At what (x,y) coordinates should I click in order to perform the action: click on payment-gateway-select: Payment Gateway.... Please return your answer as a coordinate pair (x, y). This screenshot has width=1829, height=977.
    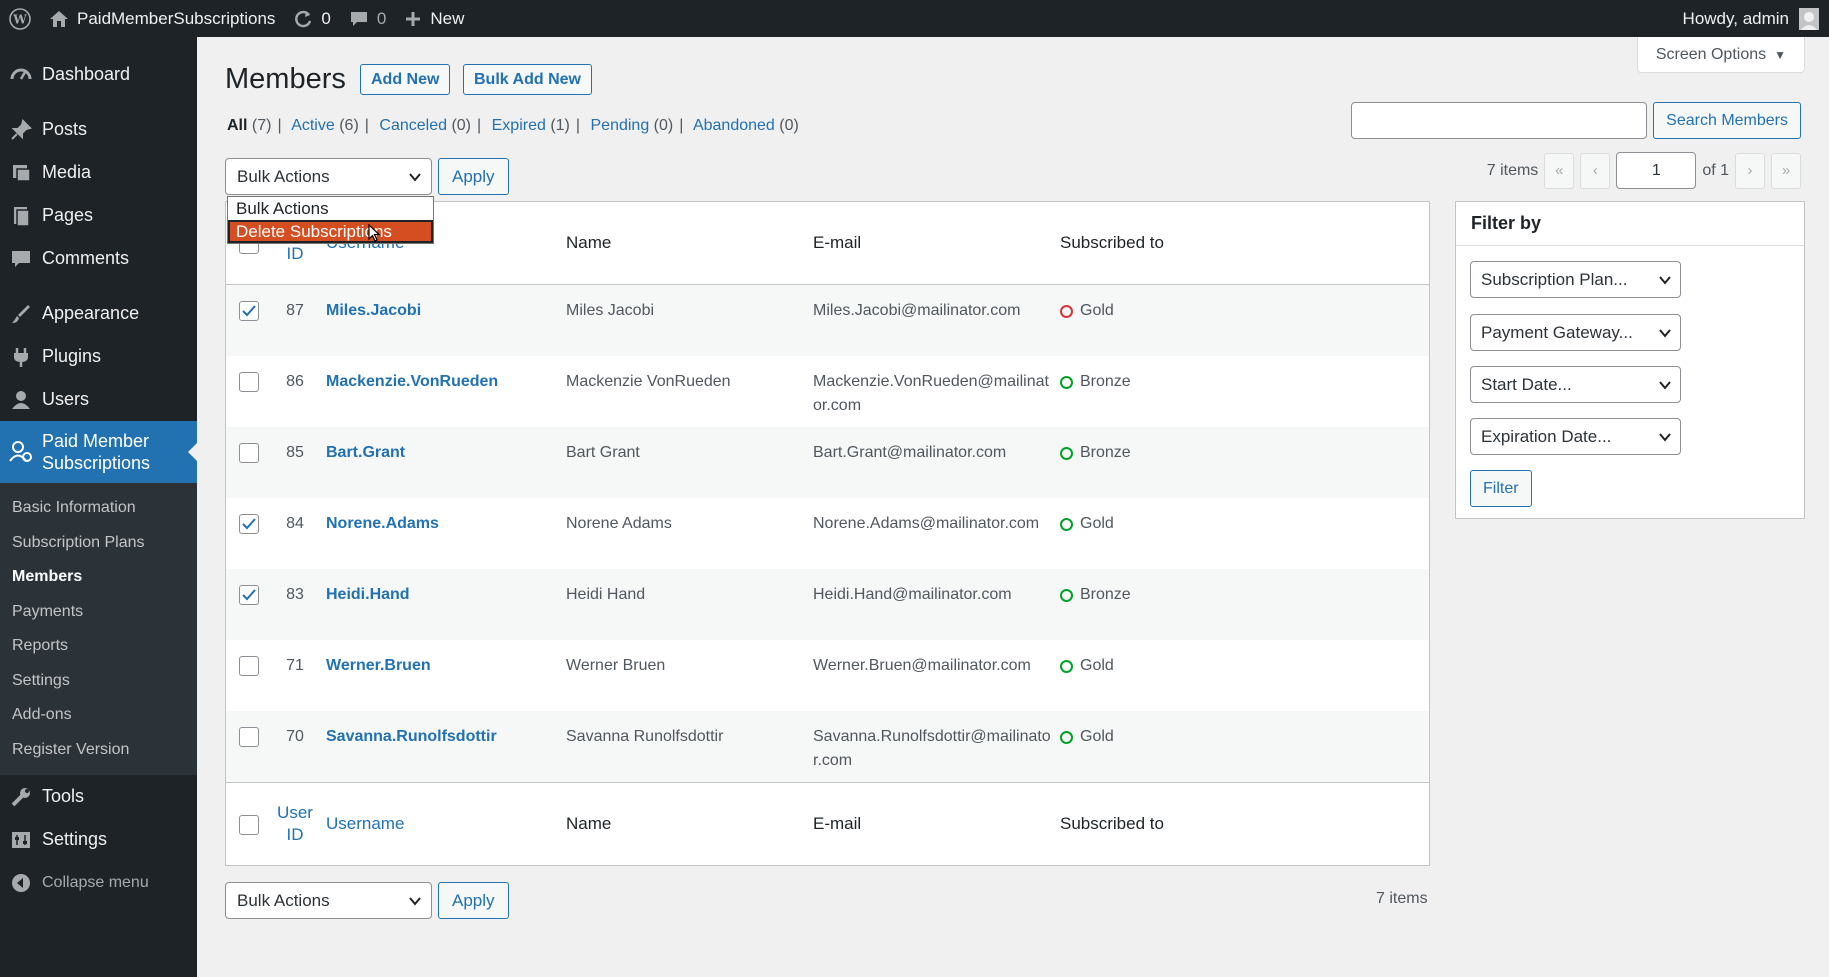
    Looking at the image, I should click on (1575, 332).